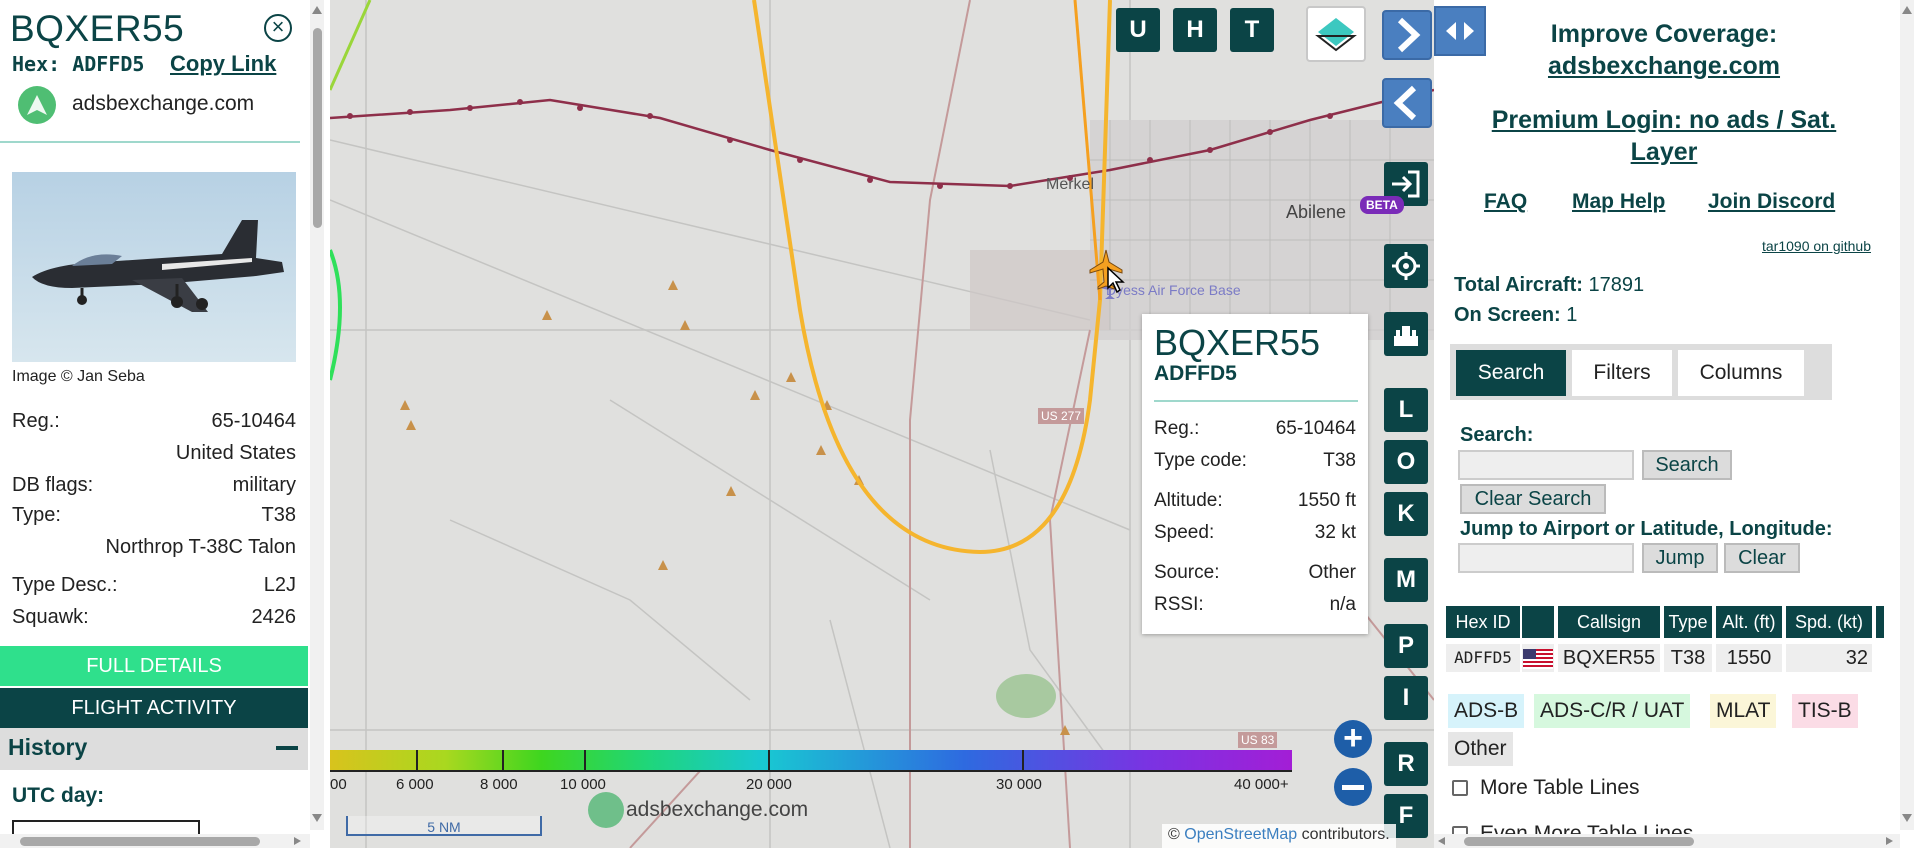  Describe the element at coordinates (1497, 435) in the screenshot. I see `search-label: Search:` at that location.